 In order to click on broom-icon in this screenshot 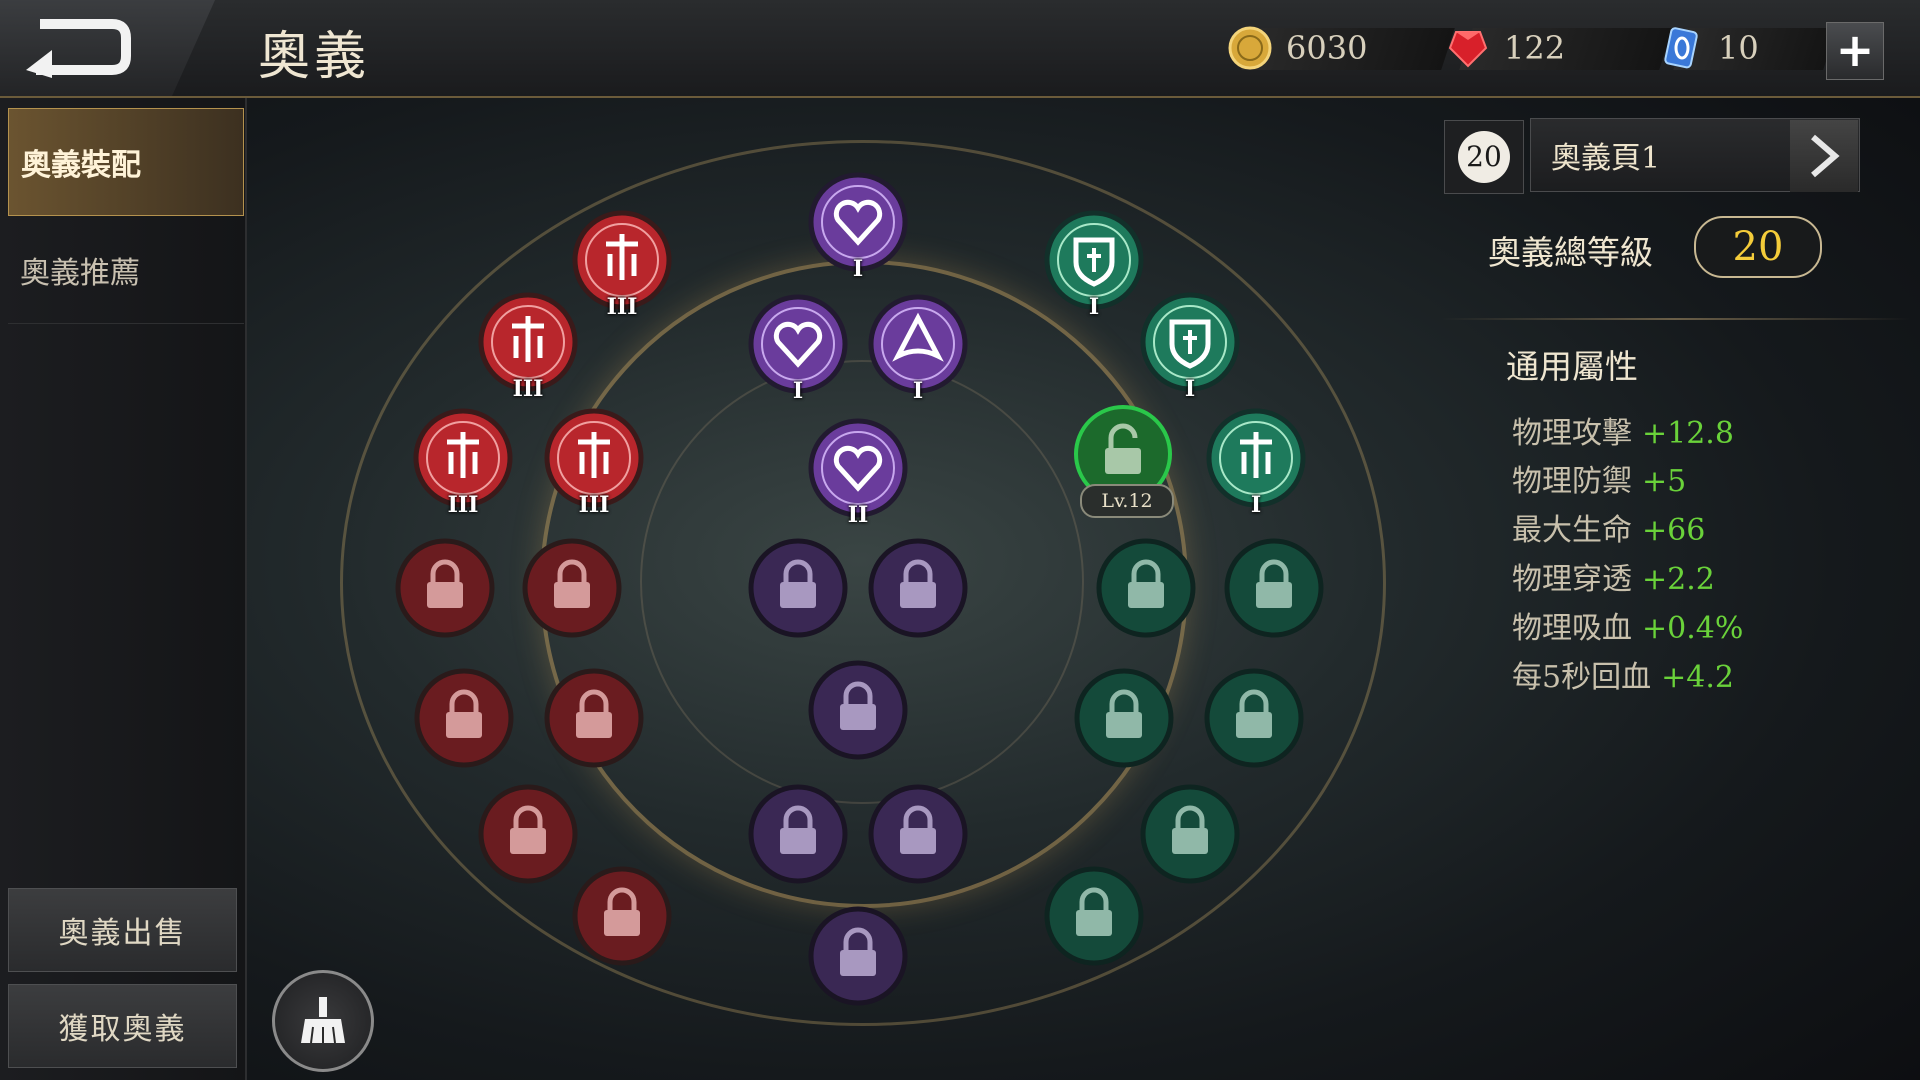, I will do `click(323, 1020)`.